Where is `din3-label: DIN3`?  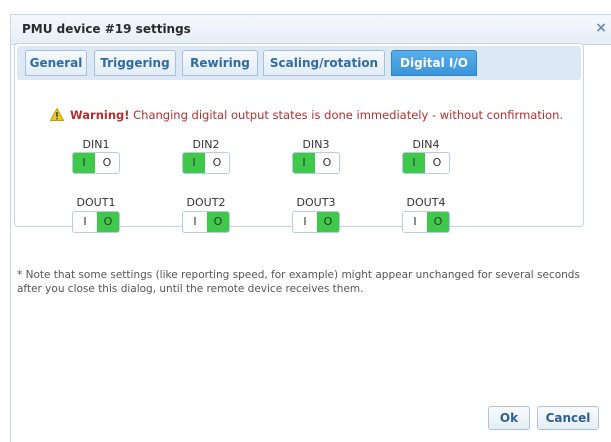 din3-label: DIN3 is located at coordinates (316, 144).